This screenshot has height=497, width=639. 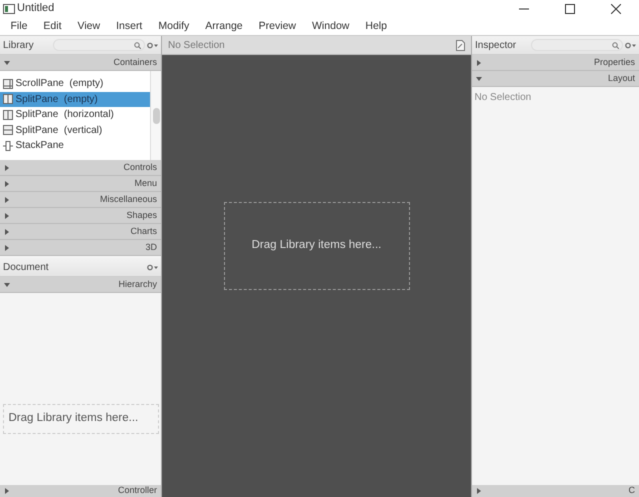 What do you see at coordinates (129, 26) in the screenshot?
I see `menu-item: Insert` at bounding box center [129, 26].